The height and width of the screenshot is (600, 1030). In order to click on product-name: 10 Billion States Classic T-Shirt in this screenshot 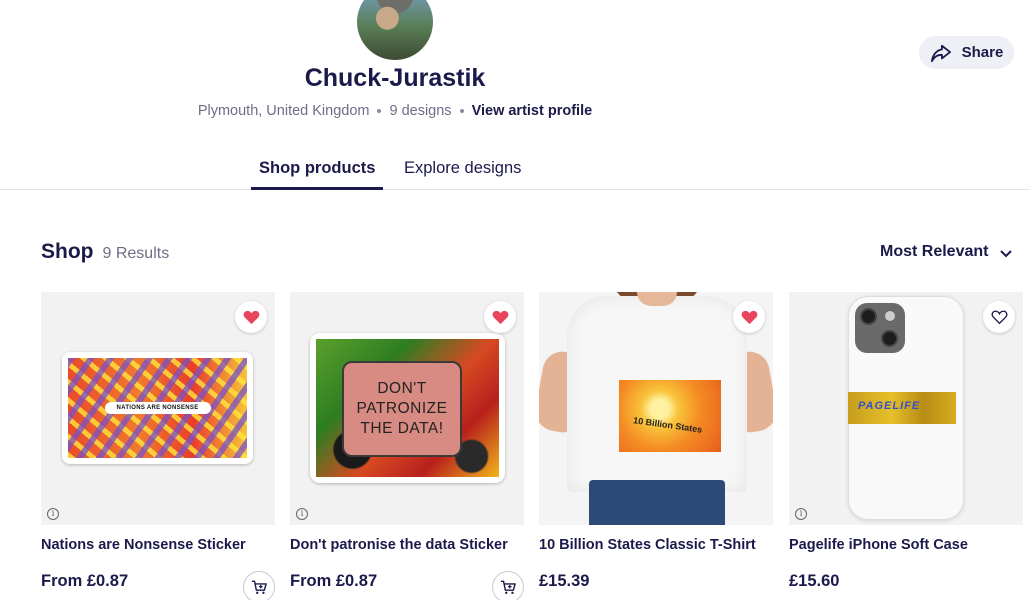, I will do `click(656, 545)`.